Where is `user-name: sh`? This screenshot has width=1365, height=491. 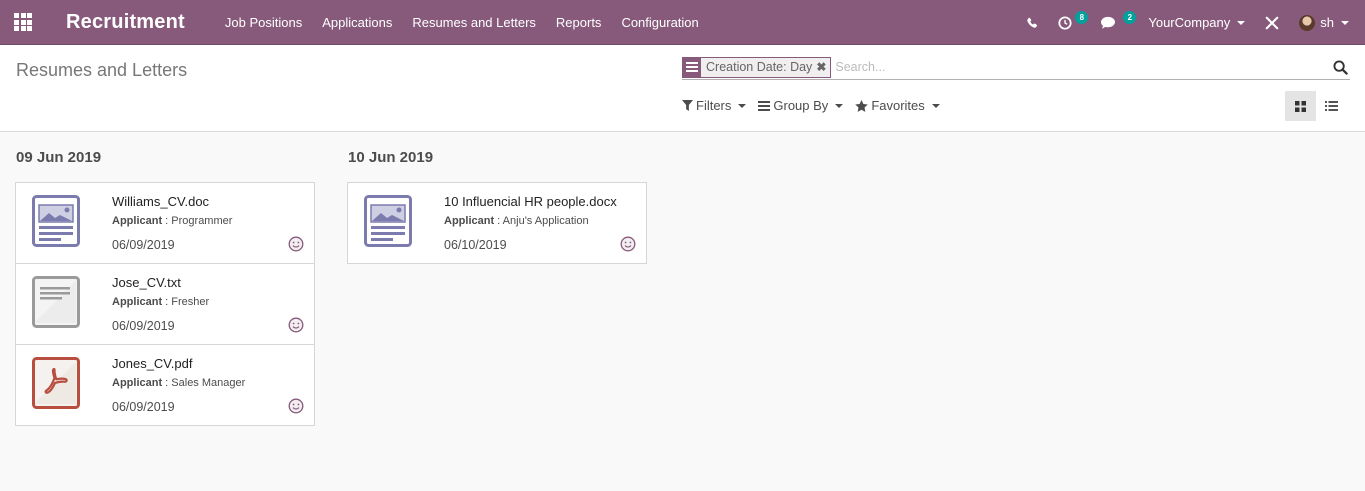 user-name: sh is located at coordinates (1327, 22).